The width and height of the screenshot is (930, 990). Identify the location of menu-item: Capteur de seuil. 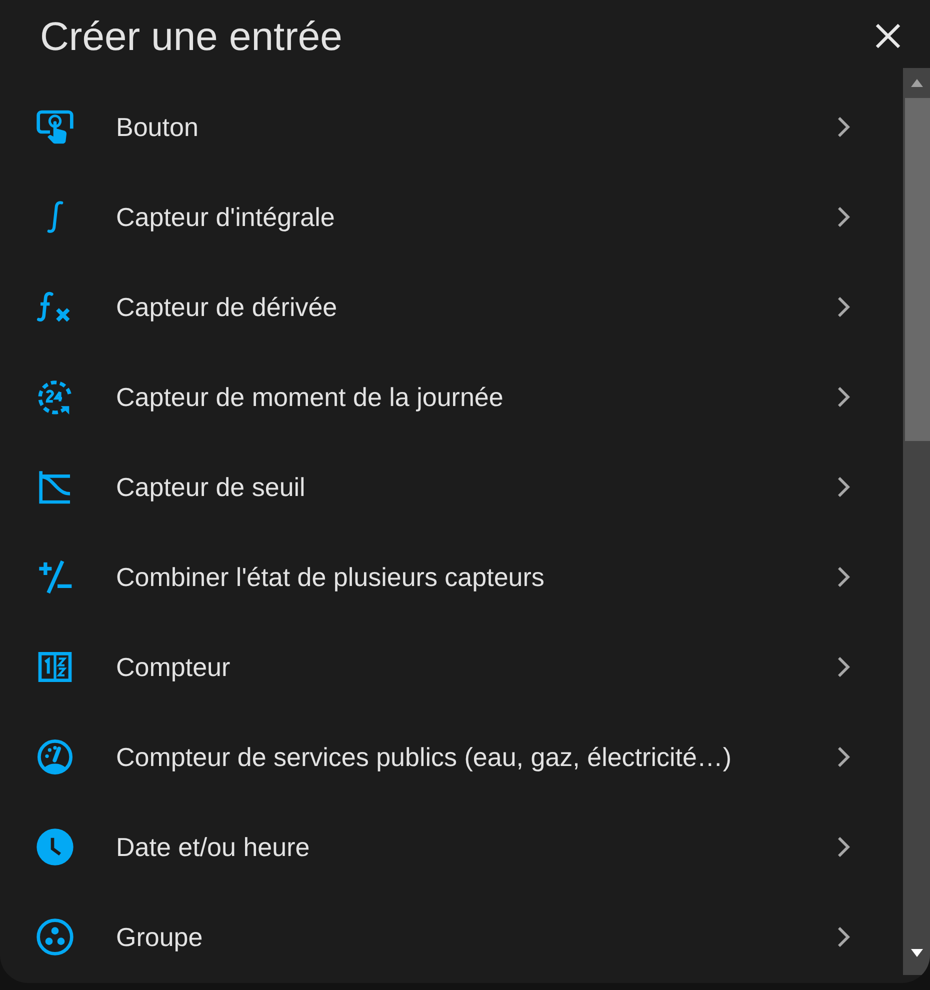
(451, 487).